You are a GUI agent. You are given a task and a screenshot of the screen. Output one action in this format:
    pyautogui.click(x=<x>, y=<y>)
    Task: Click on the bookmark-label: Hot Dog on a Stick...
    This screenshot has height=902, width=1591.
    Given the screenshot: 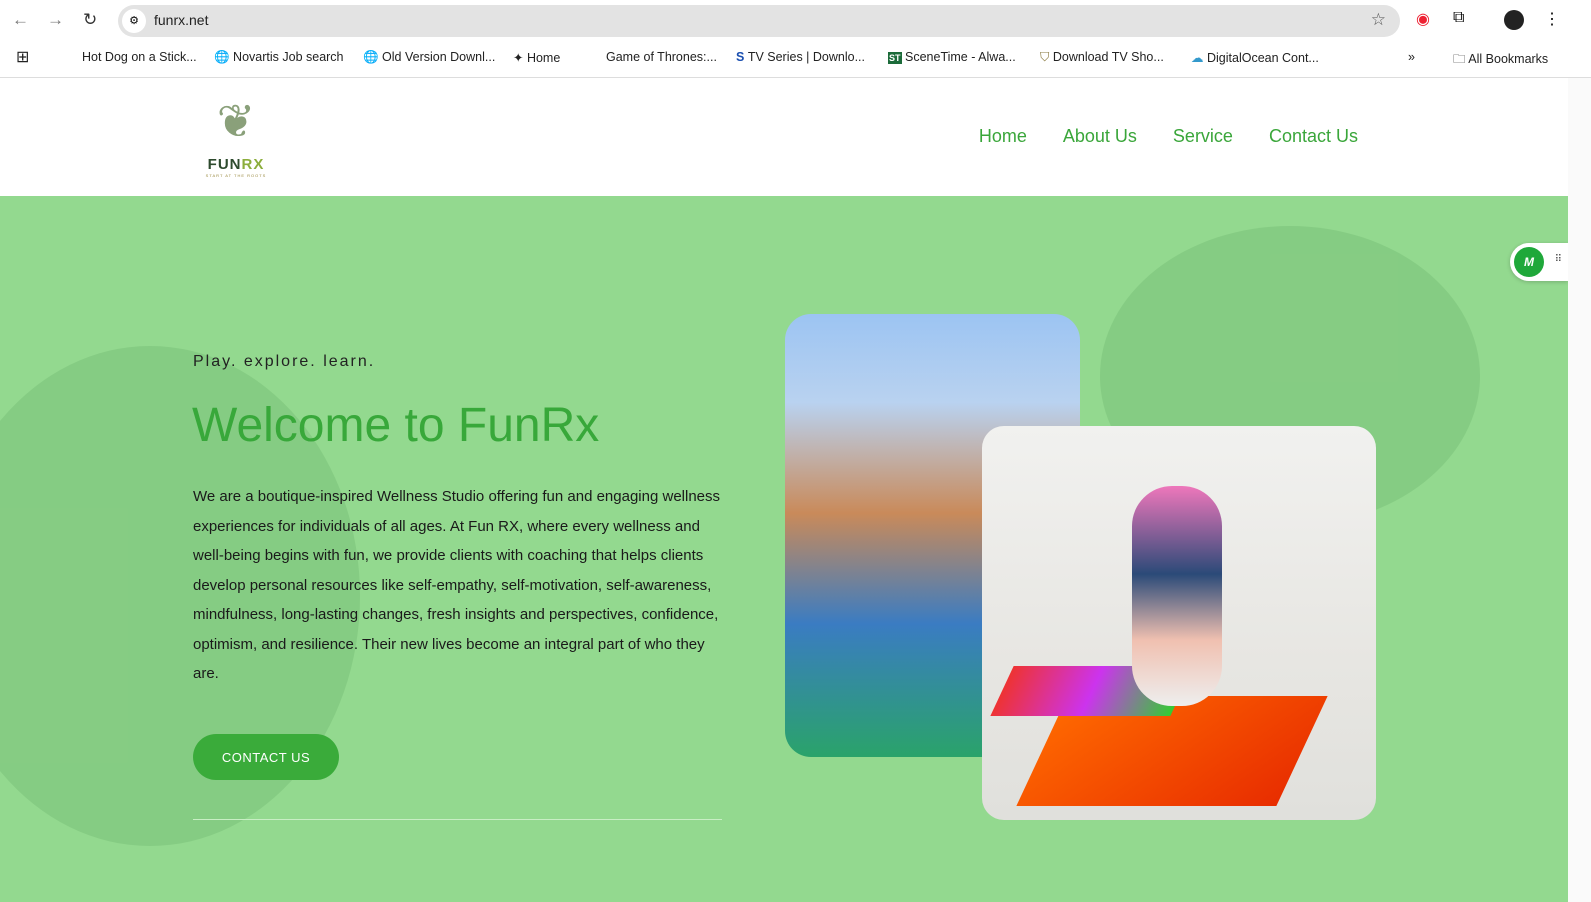 What is the action you would take?
    pyautogui.click(x=139, y=57)
    